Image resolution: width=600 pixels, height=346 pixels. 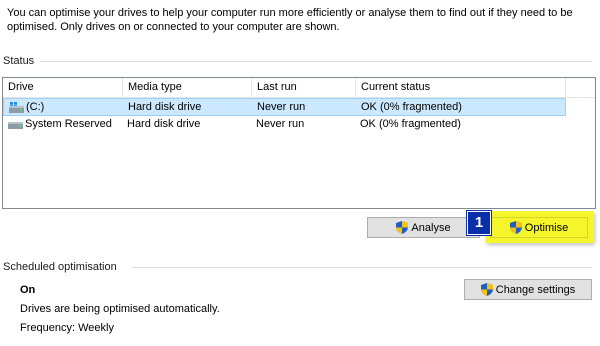 I want to click on cell-drive: System Reserved, so click(x=68, y=124).